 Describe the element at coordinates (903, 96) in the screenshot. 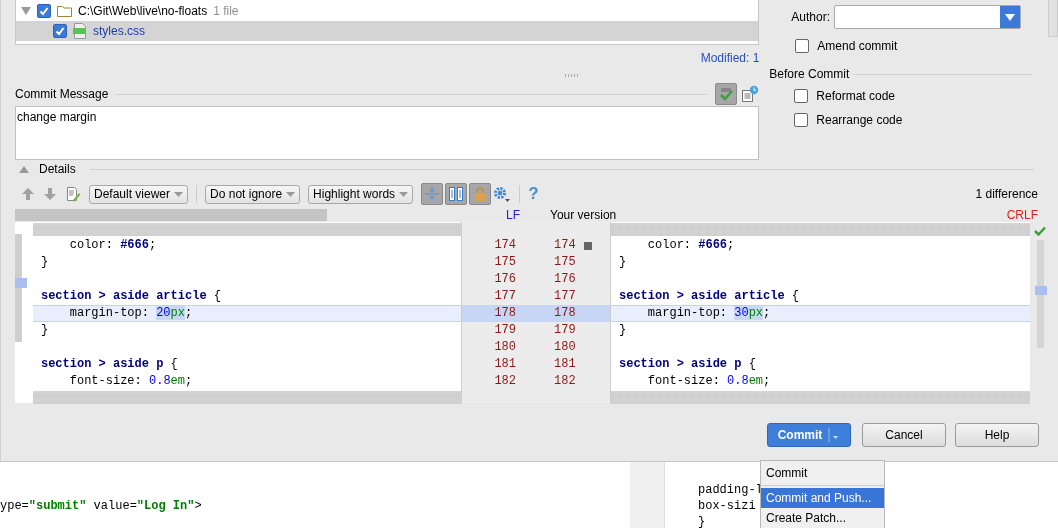

I see `option-checkbox: Reformat code` at that location.